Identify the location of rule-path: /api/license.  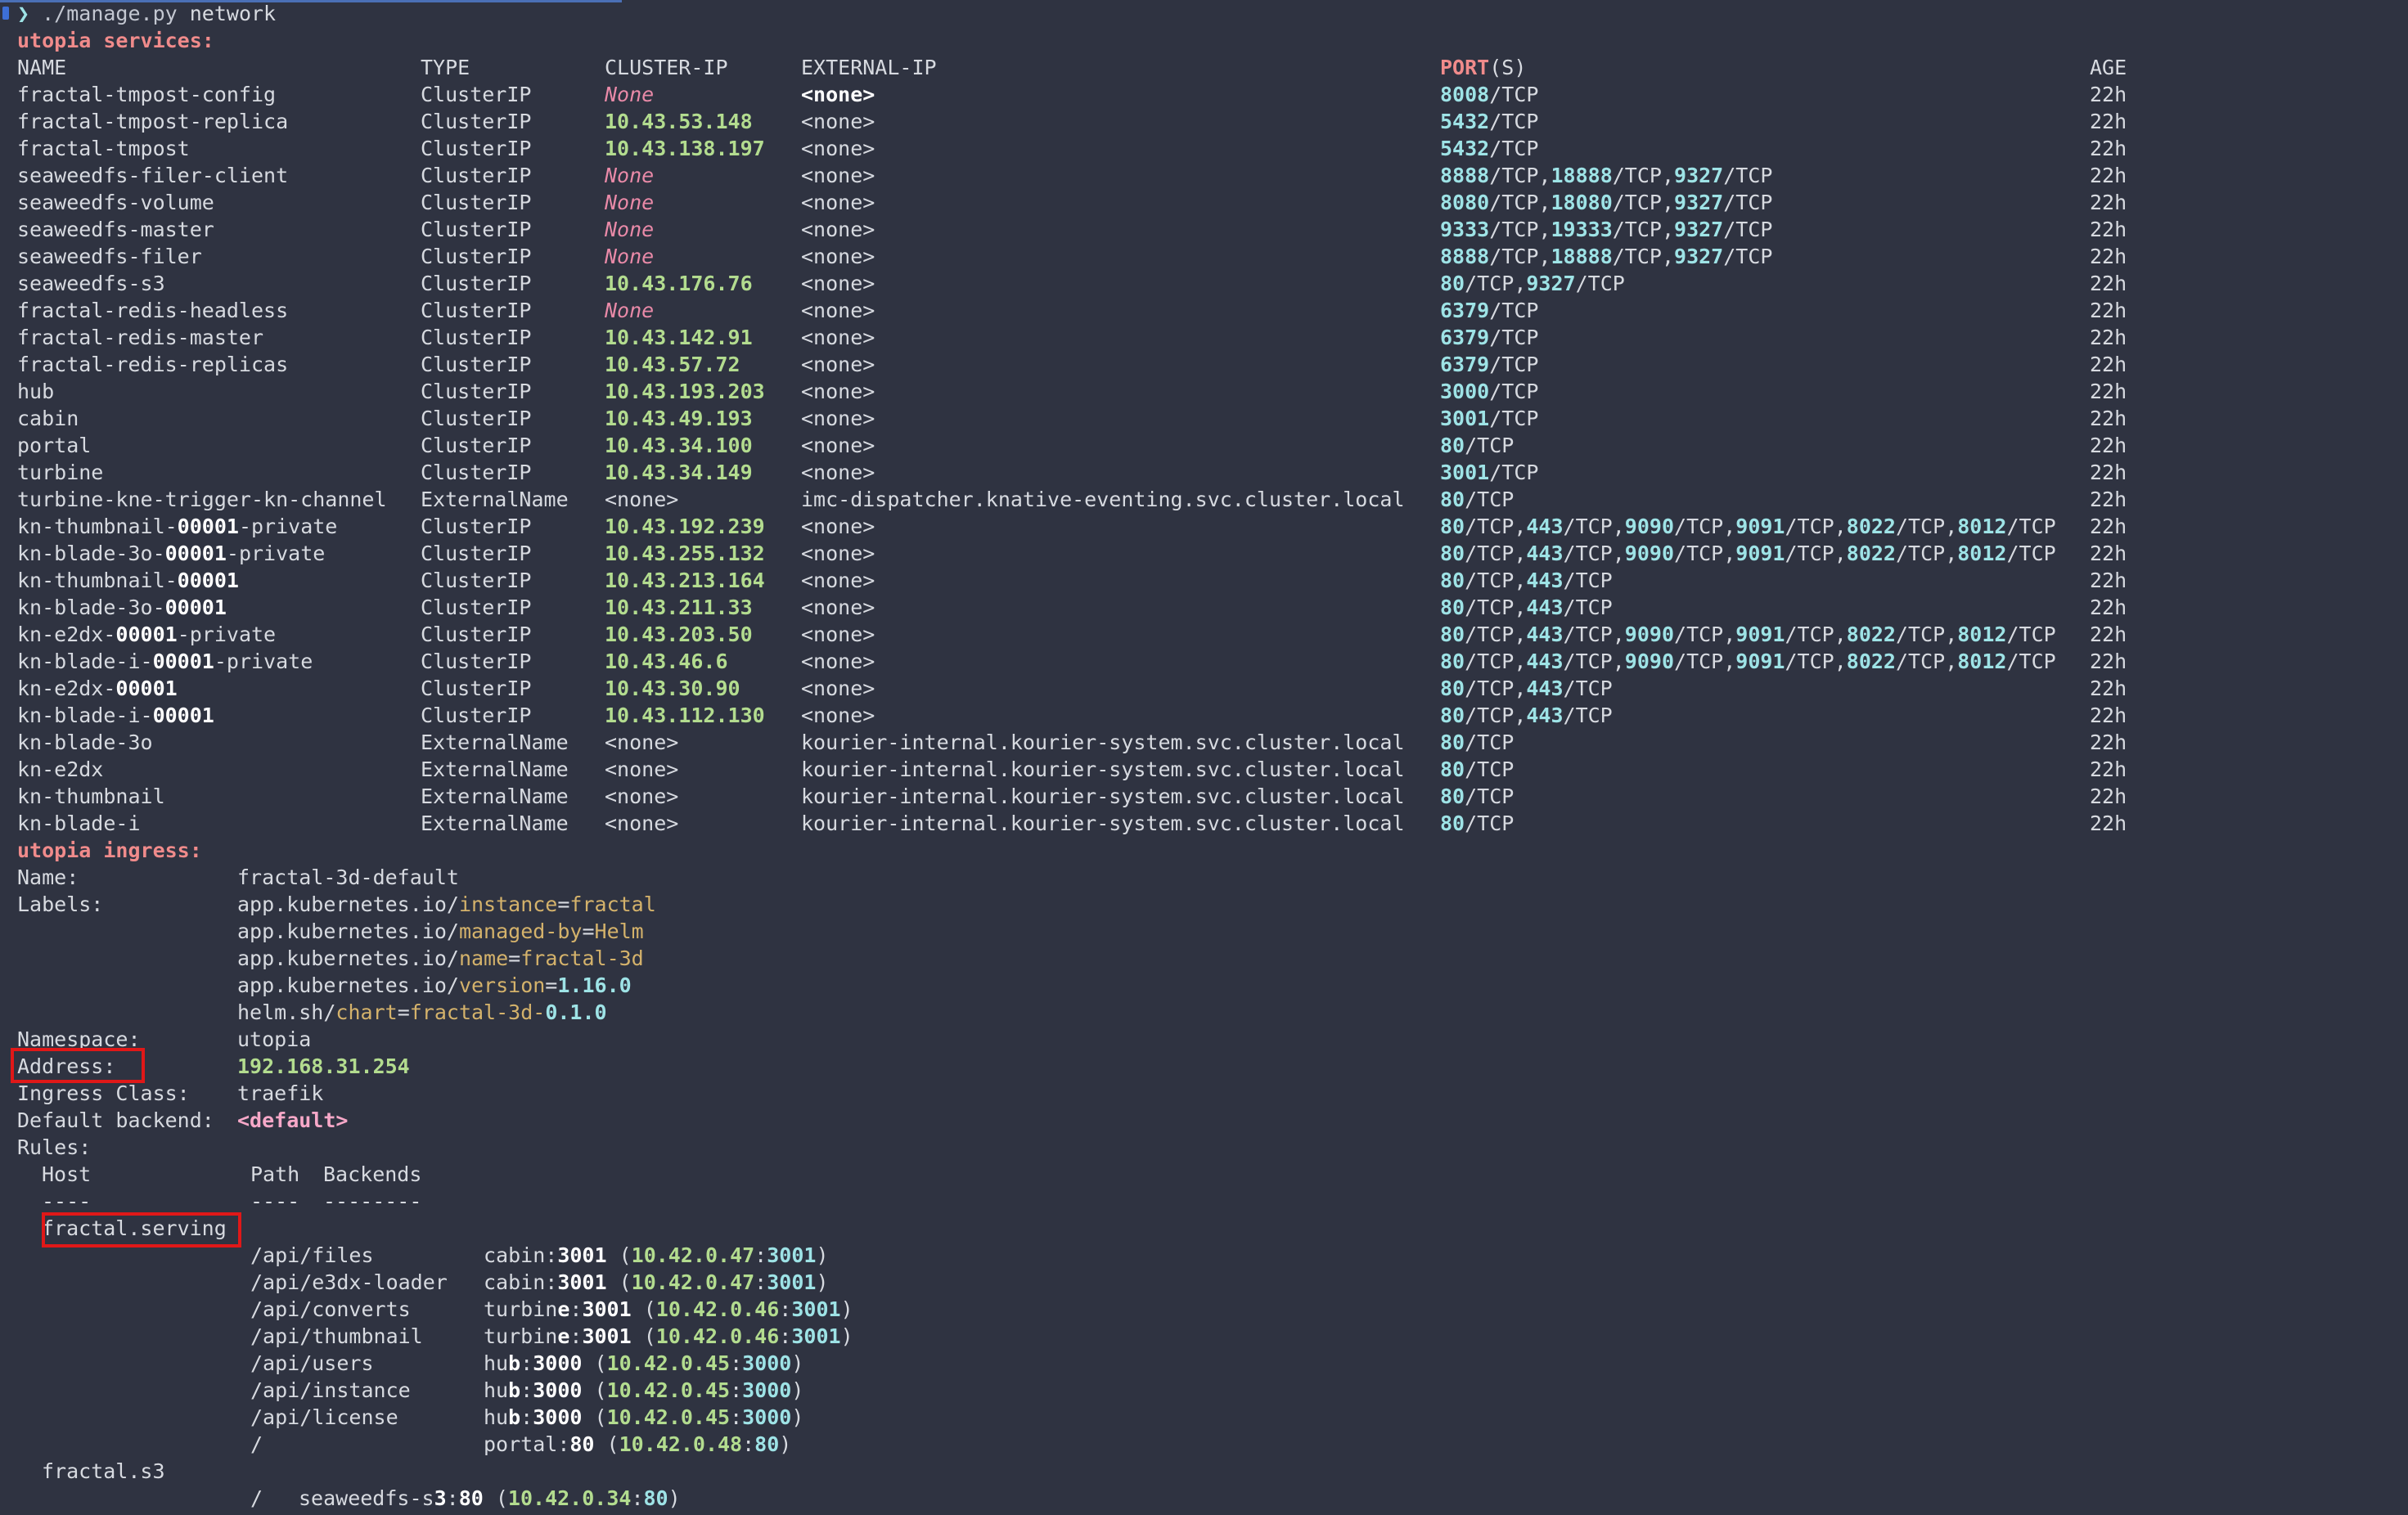
(324, 1417).